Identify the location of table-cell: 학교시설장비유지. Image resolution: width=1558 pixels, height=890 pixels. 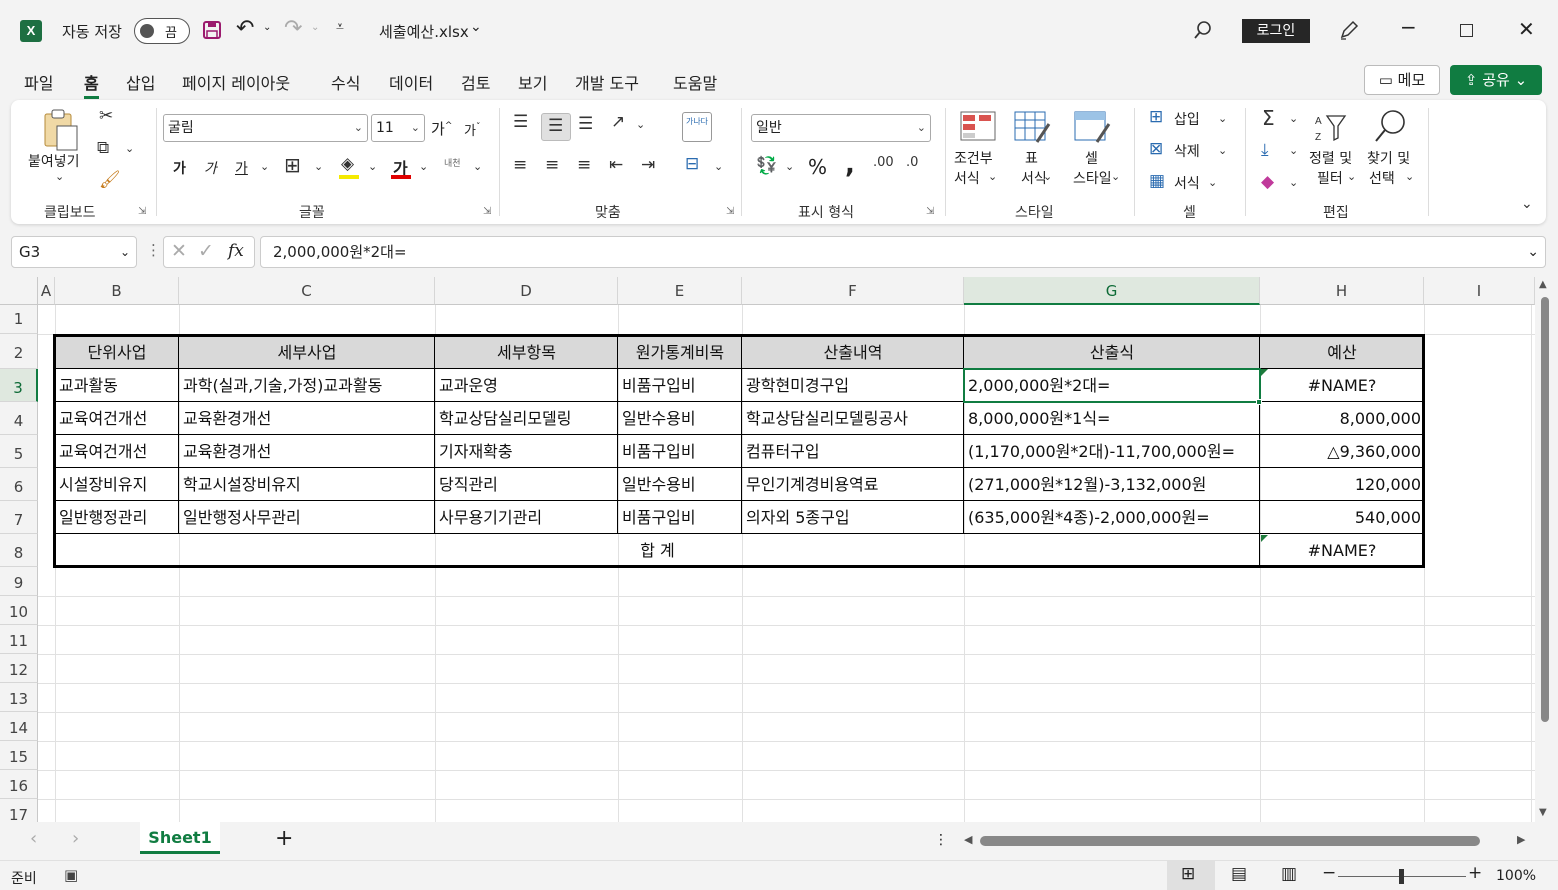
(307, 484).